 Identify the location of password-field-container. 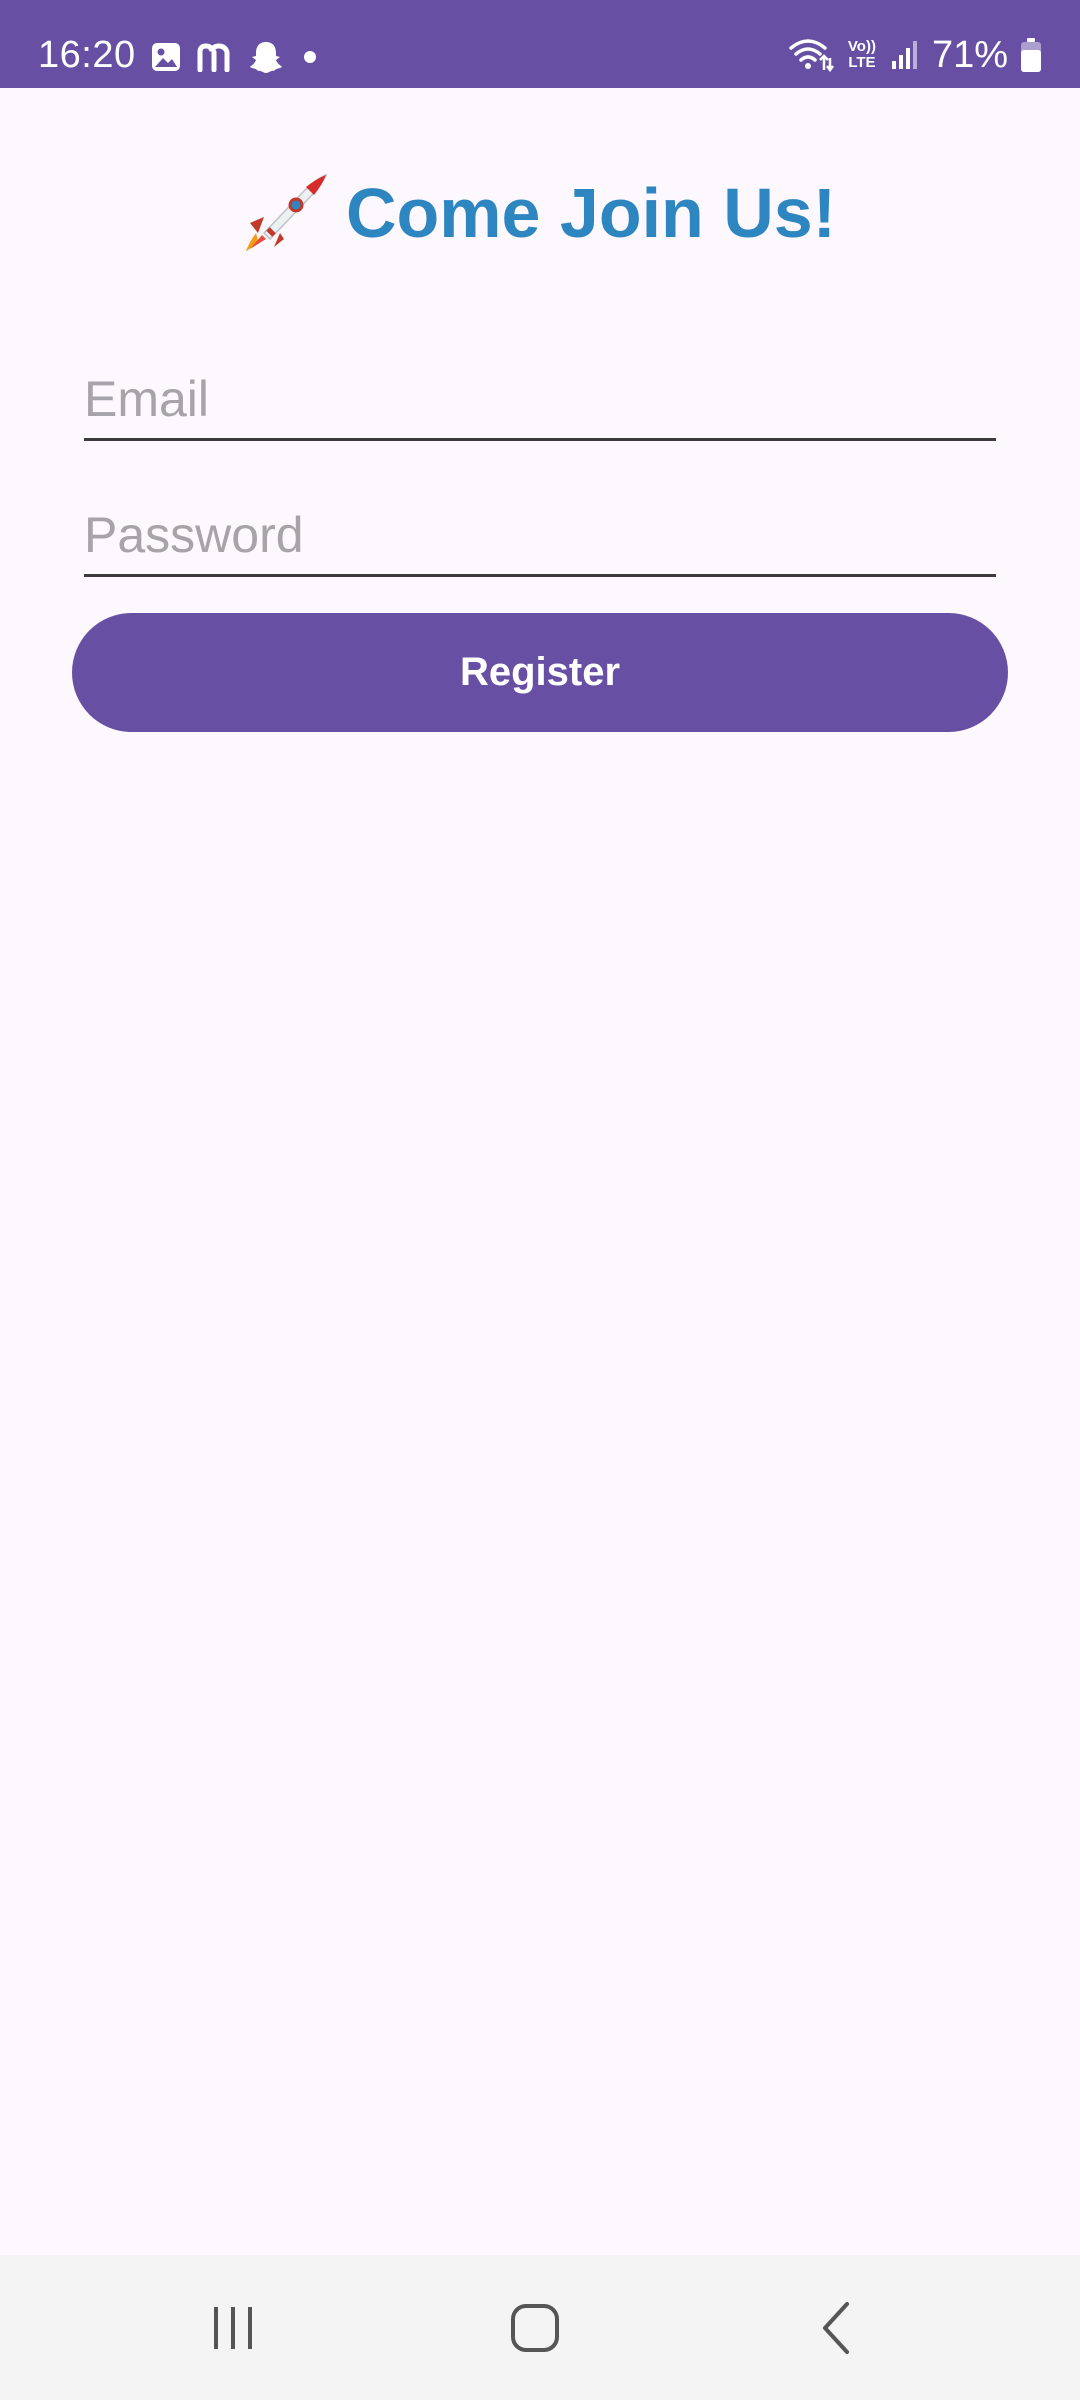
(540, 536).